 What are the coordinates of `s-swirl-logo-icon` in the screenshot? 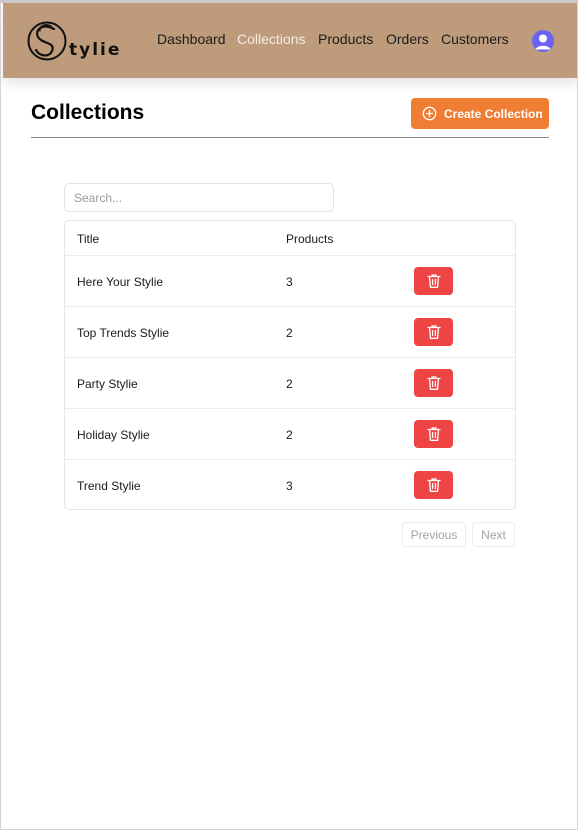 It's located at (47, 41).